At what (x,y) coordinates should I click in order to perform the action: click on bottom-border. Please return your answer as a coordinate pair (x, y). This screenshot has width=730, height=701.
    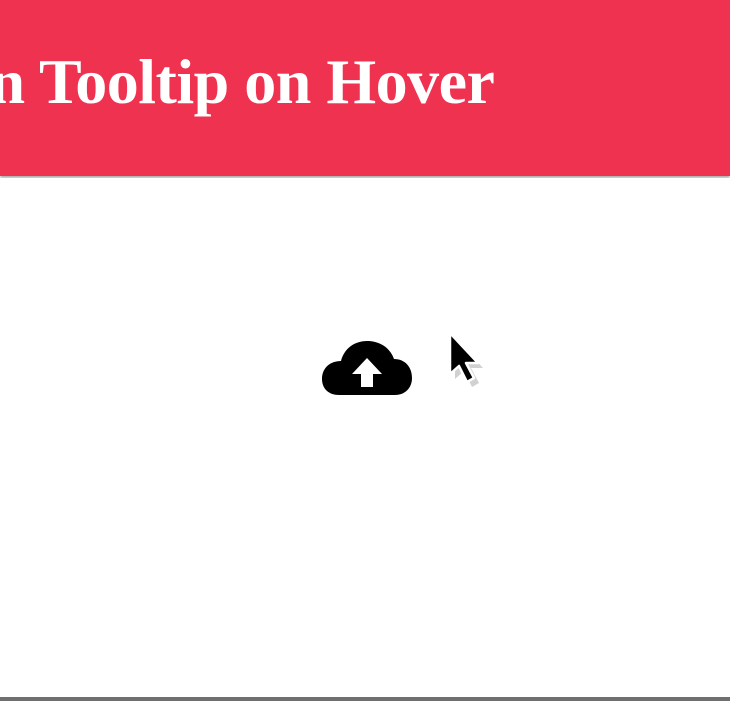
    Looking at the image, I should click on (365, 699).